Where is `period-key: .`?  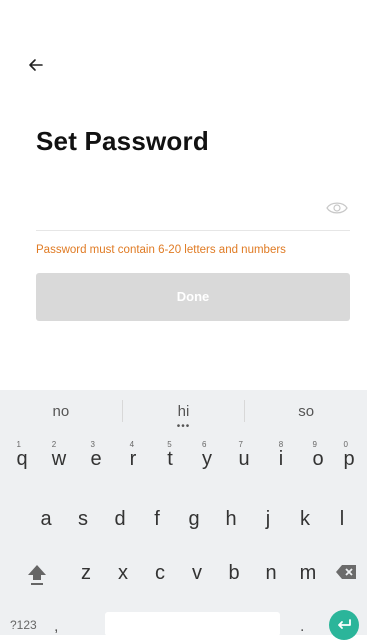
period-key: . is located at coordinates (302, 627).